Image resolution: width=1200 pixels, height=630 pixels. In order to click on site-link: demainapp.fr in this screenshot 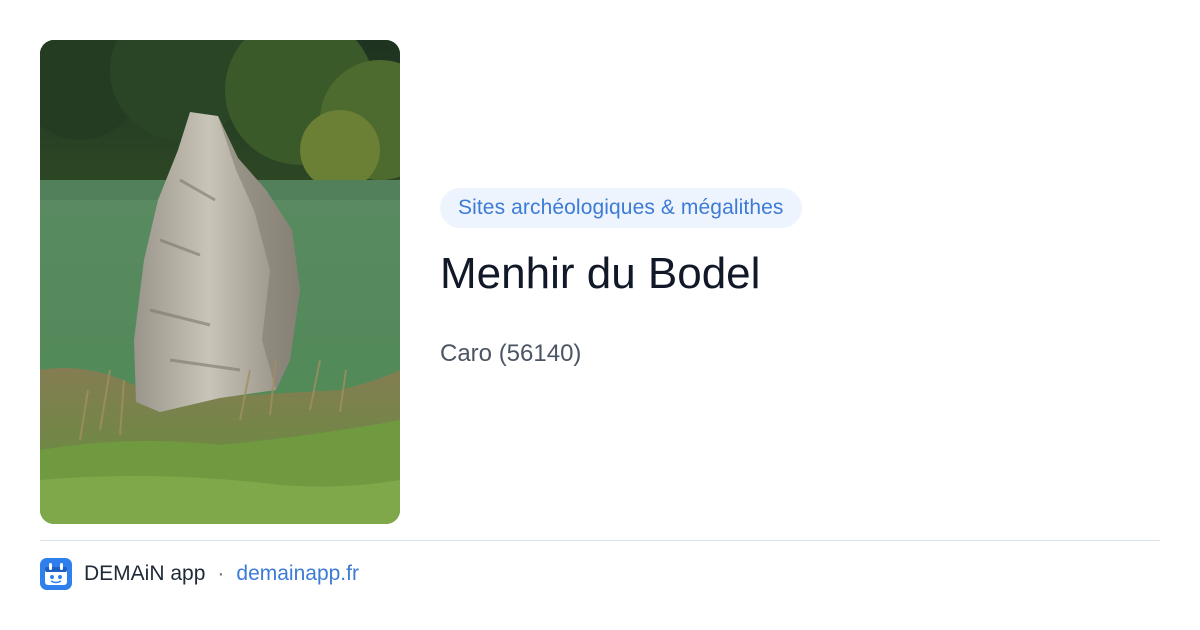, I will do `click(297, 574)`.